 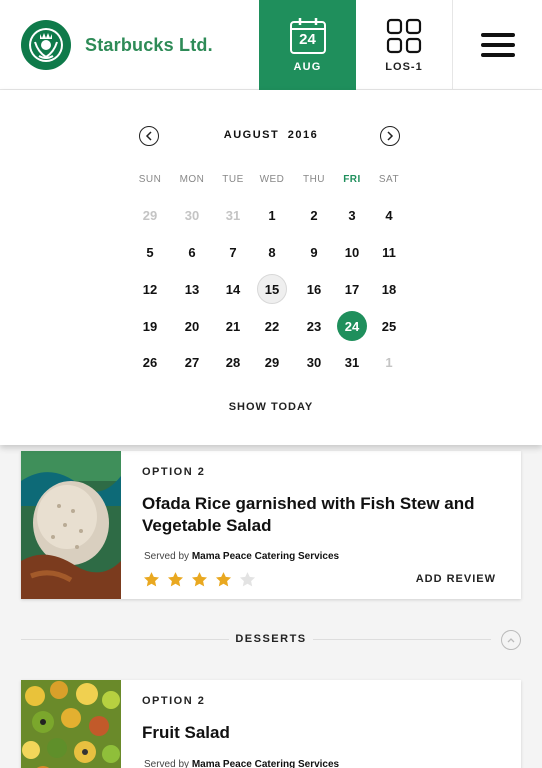 What do you see at coordinates (192, 289) in the screenshot?
I see `calendar-day: 13` at bounding box center [192, 289].